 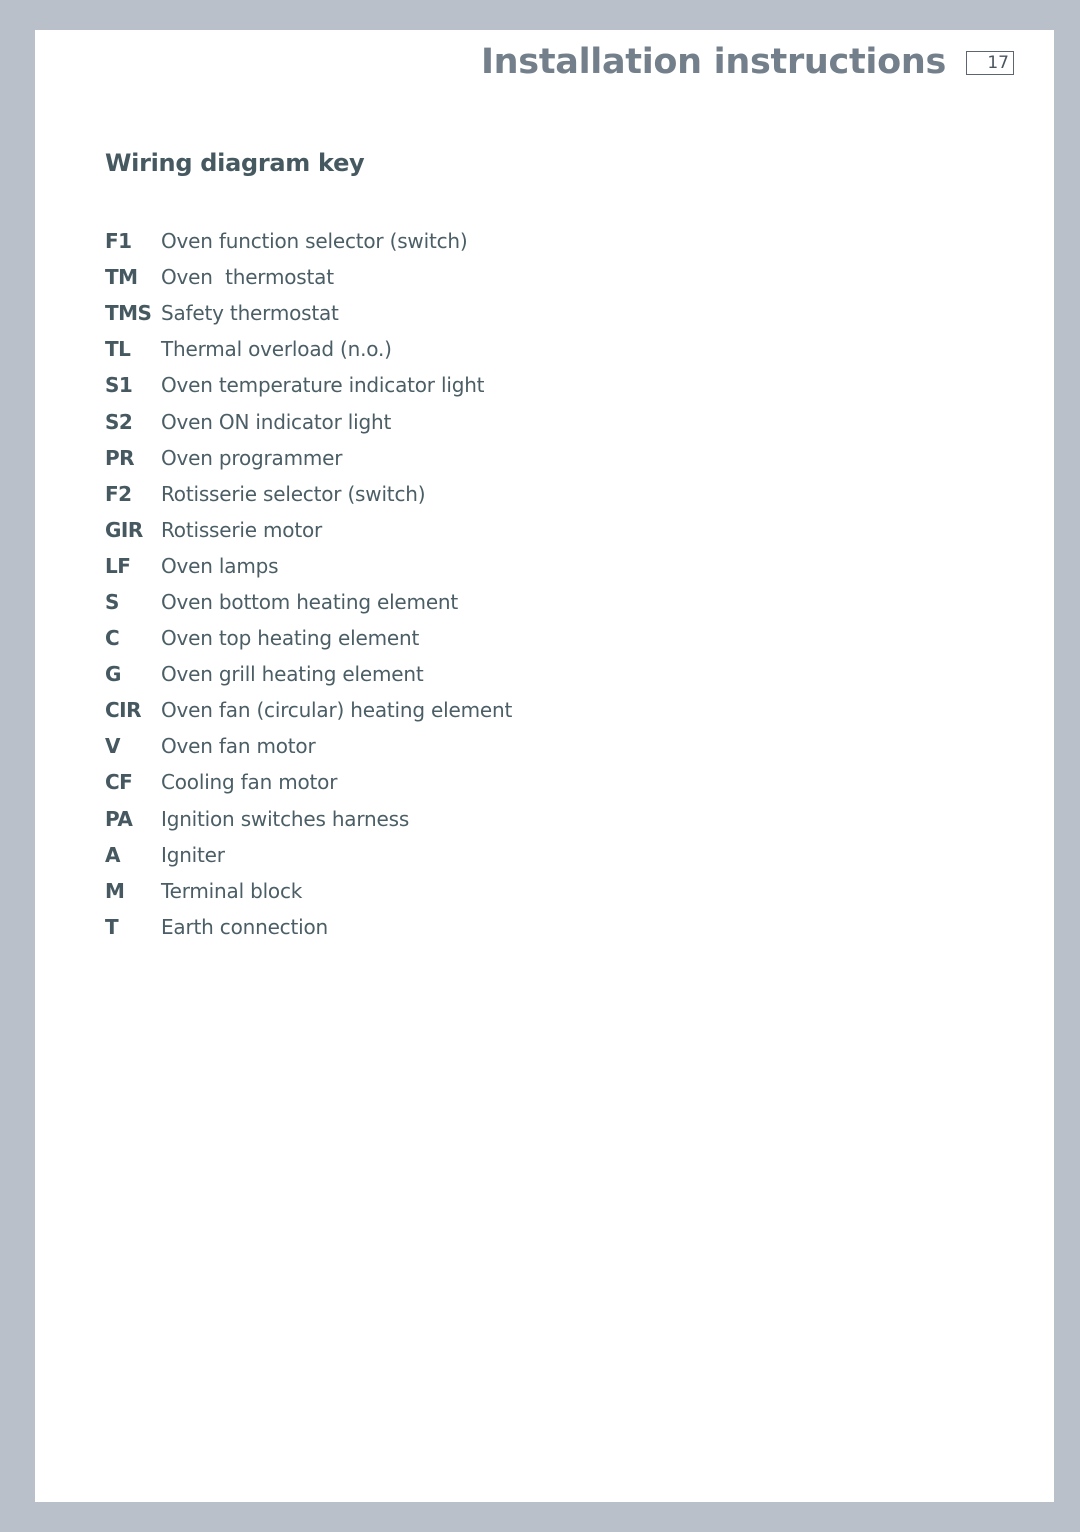 What do you see at coordinates (119, 385) in the screenshot?
I see `key-code: S1` at bounding box center [119, 385].